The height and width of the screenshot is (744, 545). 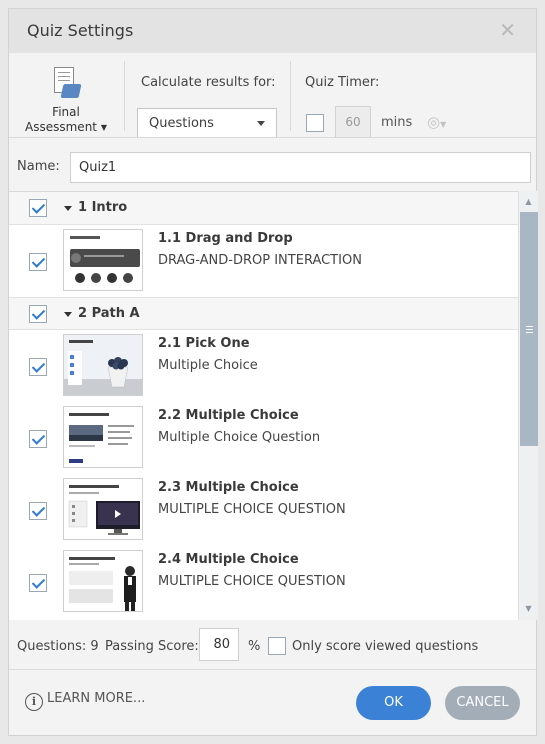 What do you see at coordinates (261, 123) in the screenshot?
I see `chevron-down-icon` at bounding box center [261, 123].